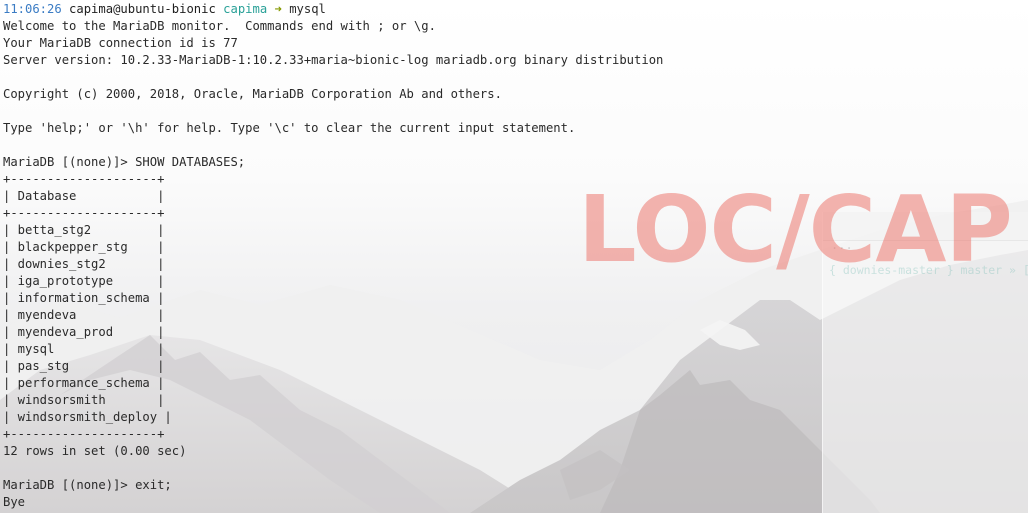  Describe the element at coordinates (307, 9) in the screenshot. I see `prompt-command: mysql` at that location.